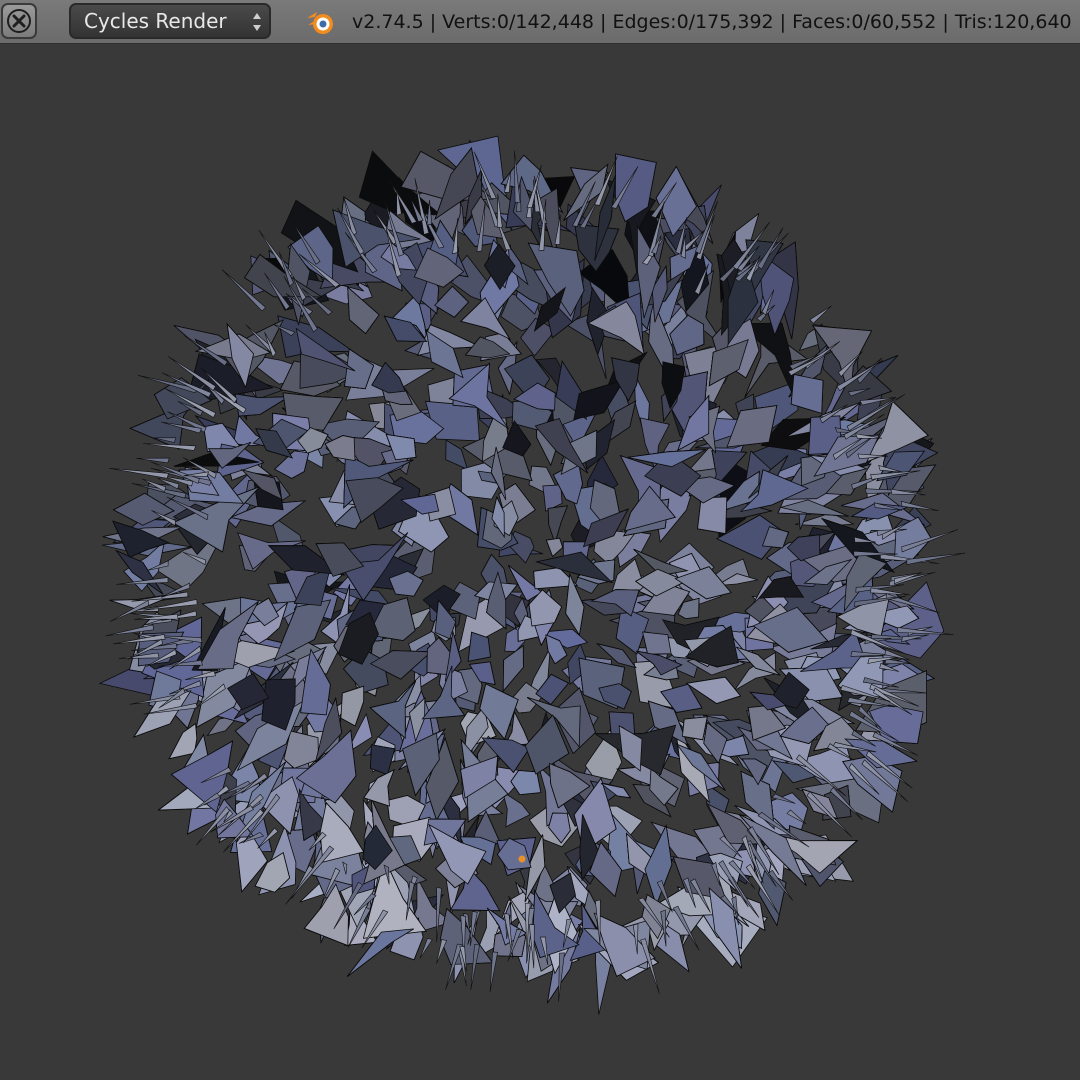  I want to click on blender-logo-icon, so click(320, 23).